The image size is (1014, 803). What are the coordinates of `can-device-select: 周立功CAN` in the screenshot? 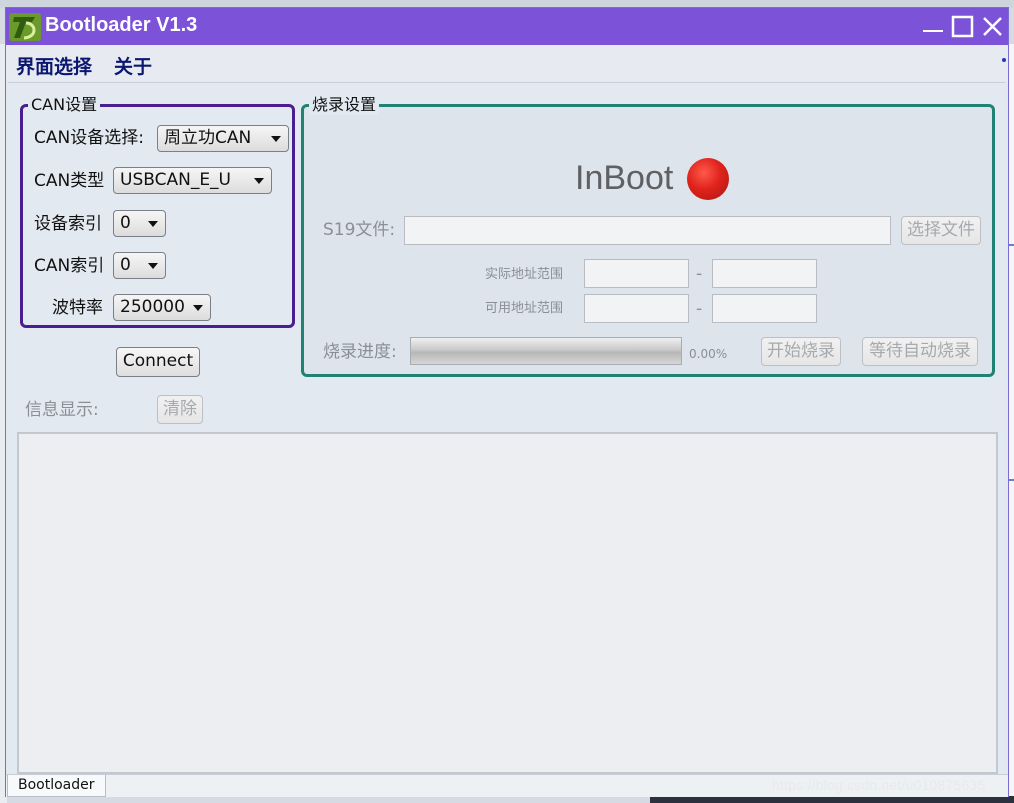 It's located at (223, 138).